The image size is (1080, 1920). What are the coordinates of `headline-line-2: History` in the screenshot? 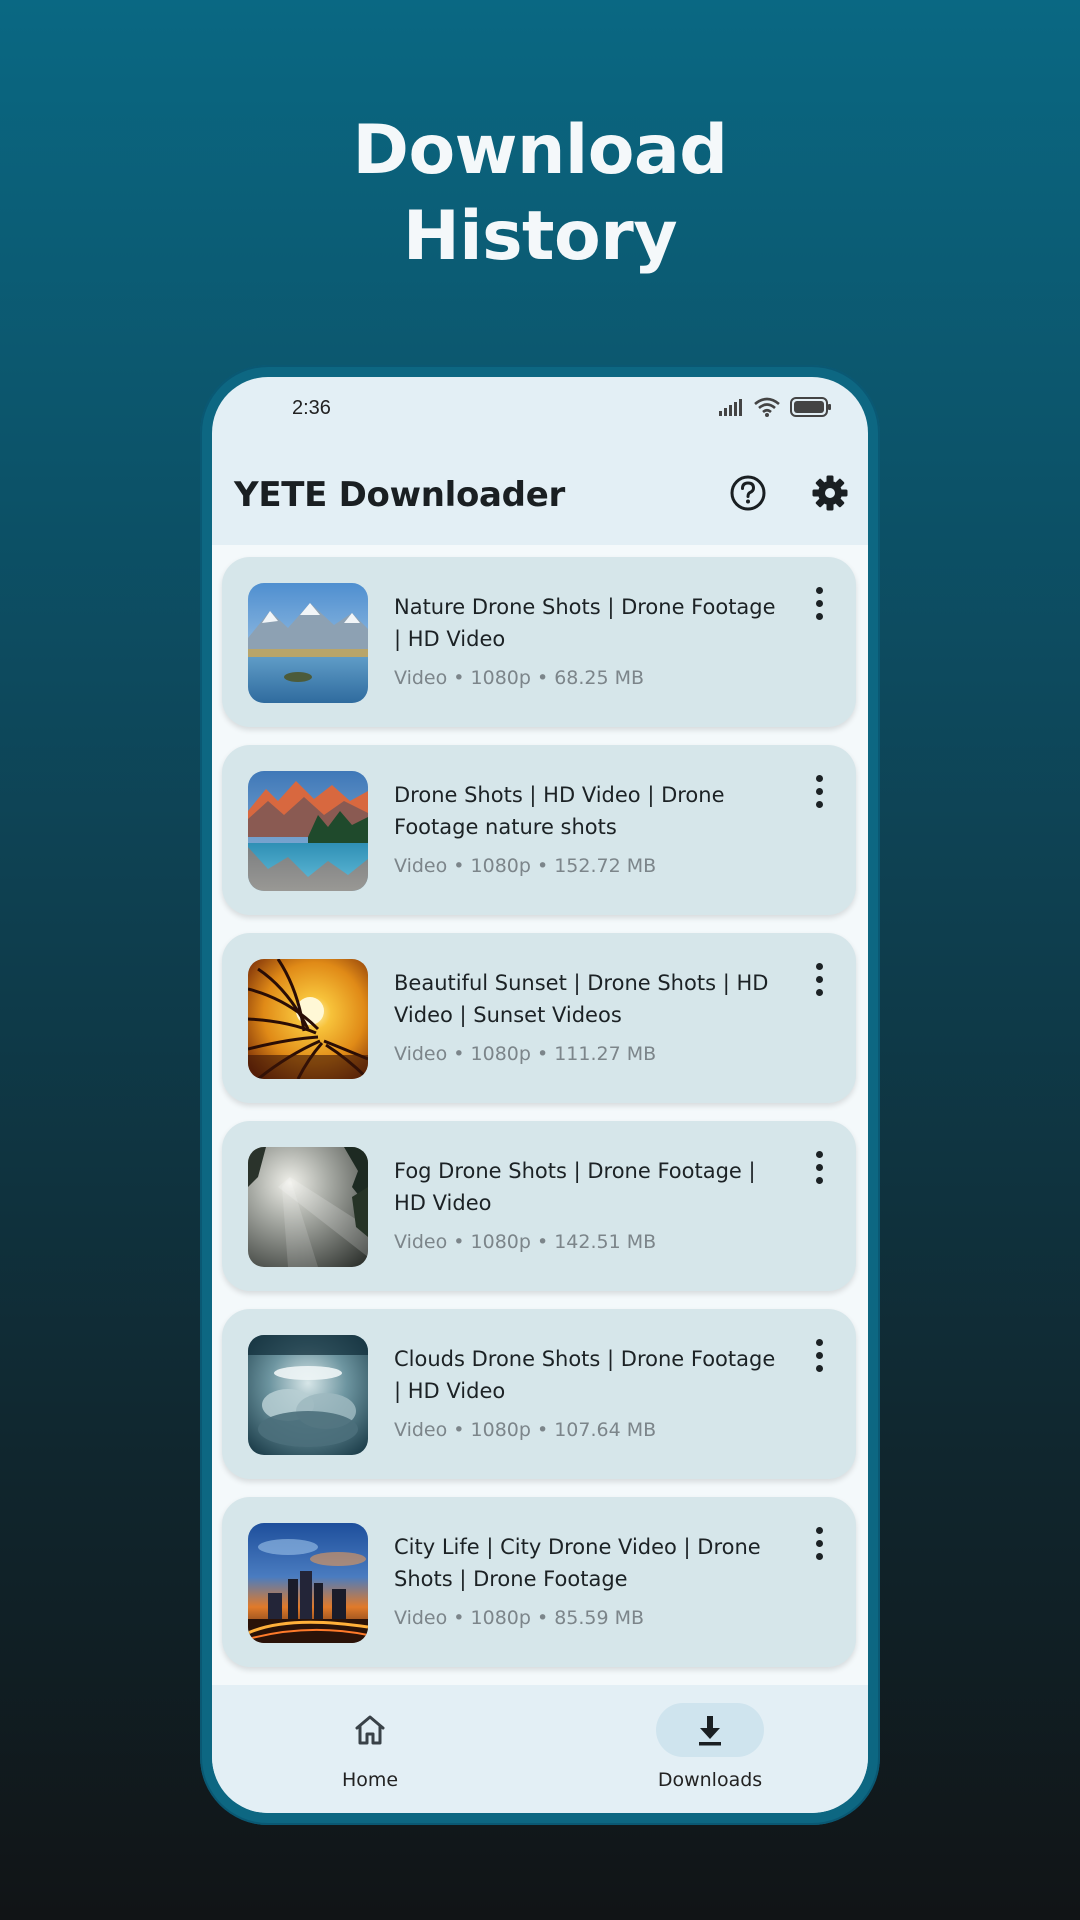 It's located at (540, 236).